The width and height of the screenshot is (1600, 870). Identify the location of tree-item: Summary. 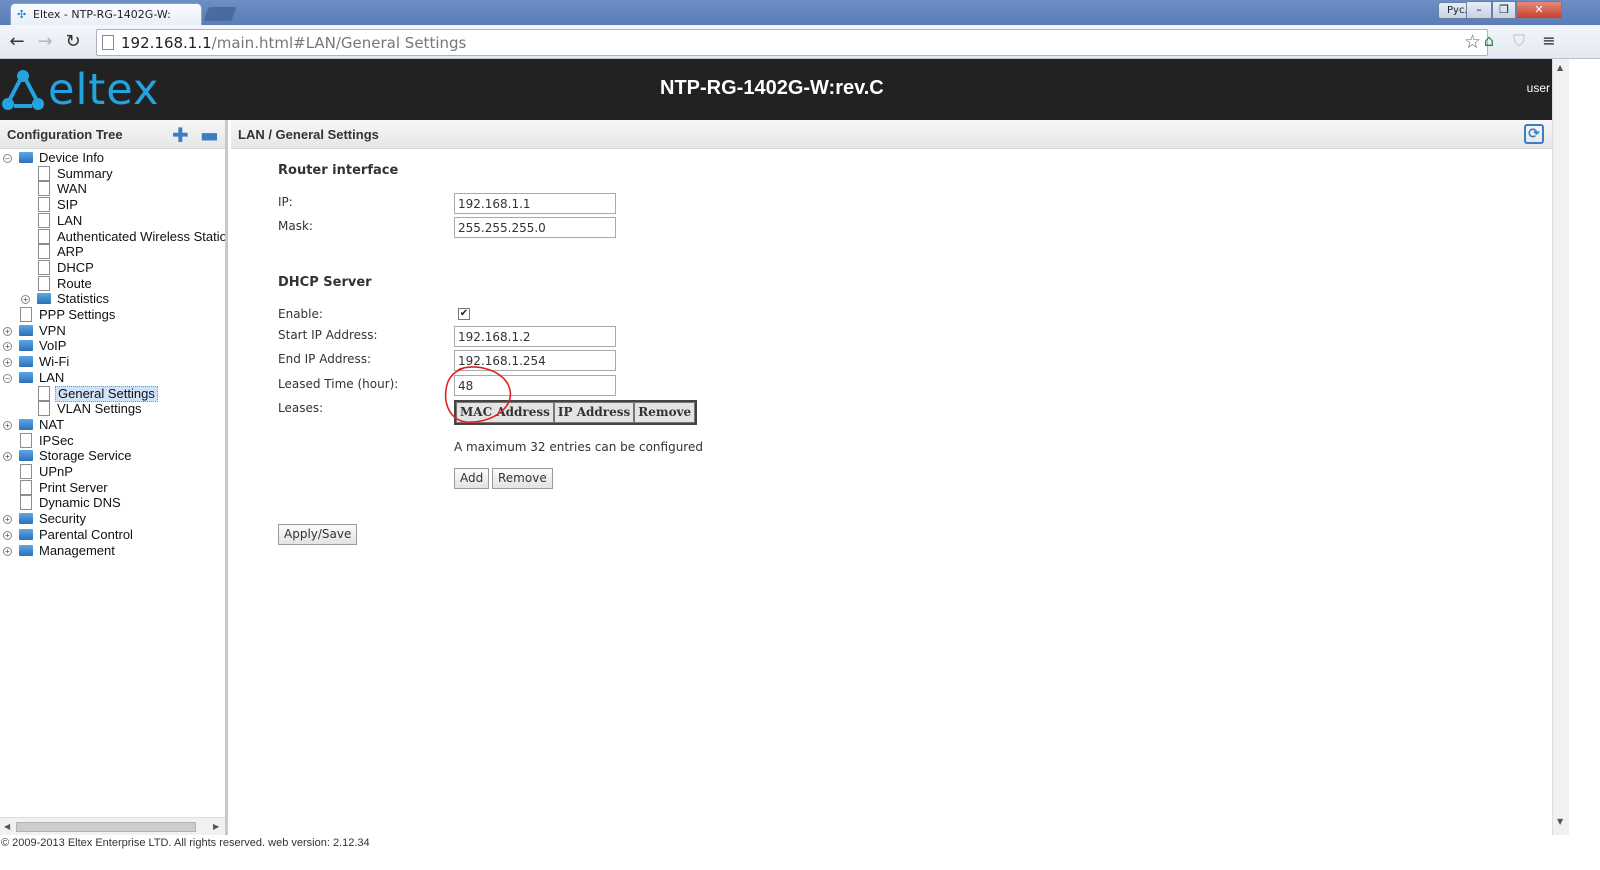
(112, 174).